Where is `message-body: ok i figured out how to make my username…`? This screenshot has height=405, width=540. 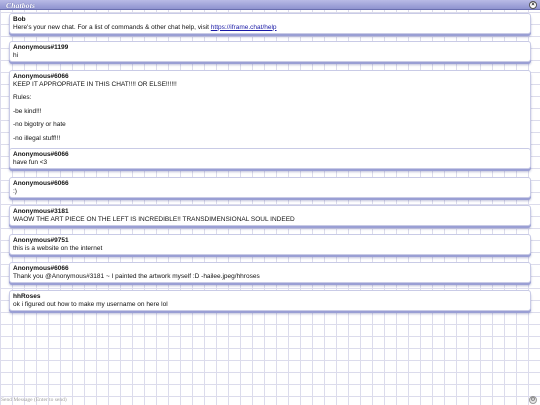 message-body: ok i figured out how to make my username… is located at coordinates (270, 305).